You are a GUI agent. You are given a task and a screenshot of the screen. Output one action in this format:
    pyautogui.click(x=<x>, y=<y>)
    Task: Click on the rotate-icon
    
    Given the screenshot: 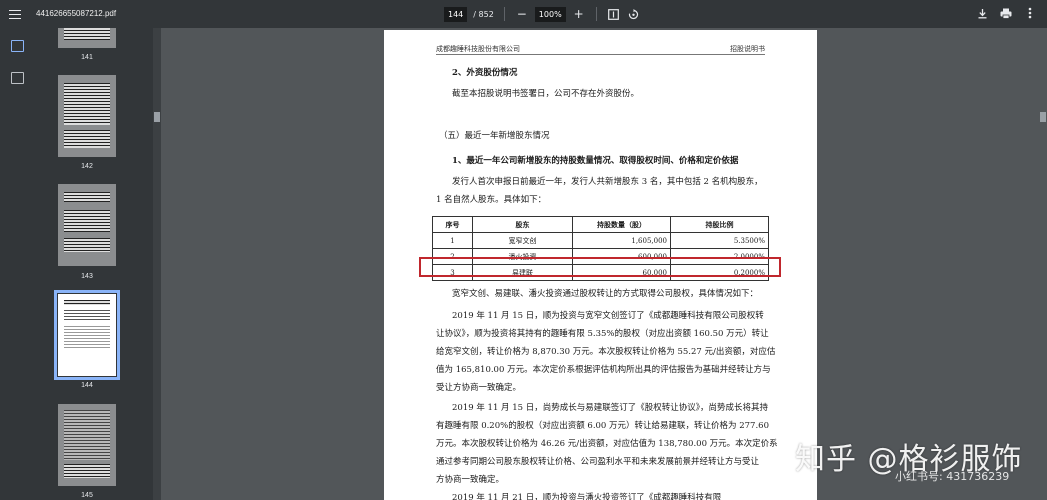 What is the action you would take?
    pyautogui.click(x=634, y=13)
    